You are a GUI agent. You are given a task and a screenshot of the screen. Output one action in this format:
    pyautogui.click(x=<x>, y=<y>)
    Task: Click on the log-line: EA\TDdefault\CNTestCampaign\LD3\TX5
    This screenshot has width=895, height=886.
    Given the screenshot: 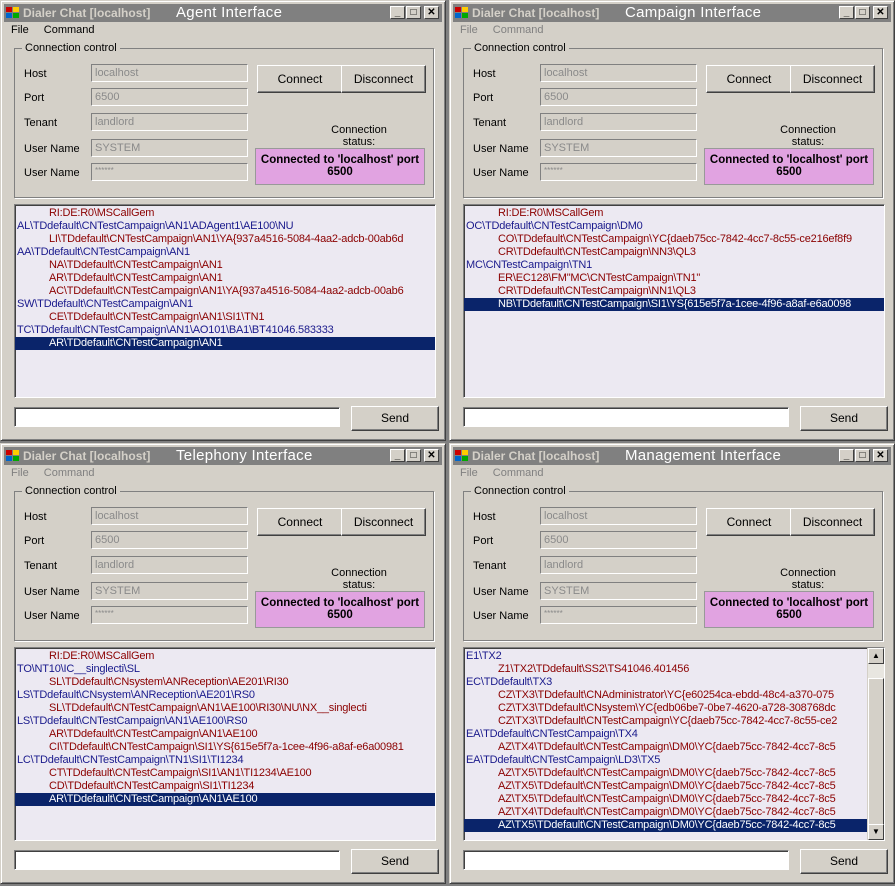 What is the action you would take?
    pyautogui.click(x=666, y=760)
    